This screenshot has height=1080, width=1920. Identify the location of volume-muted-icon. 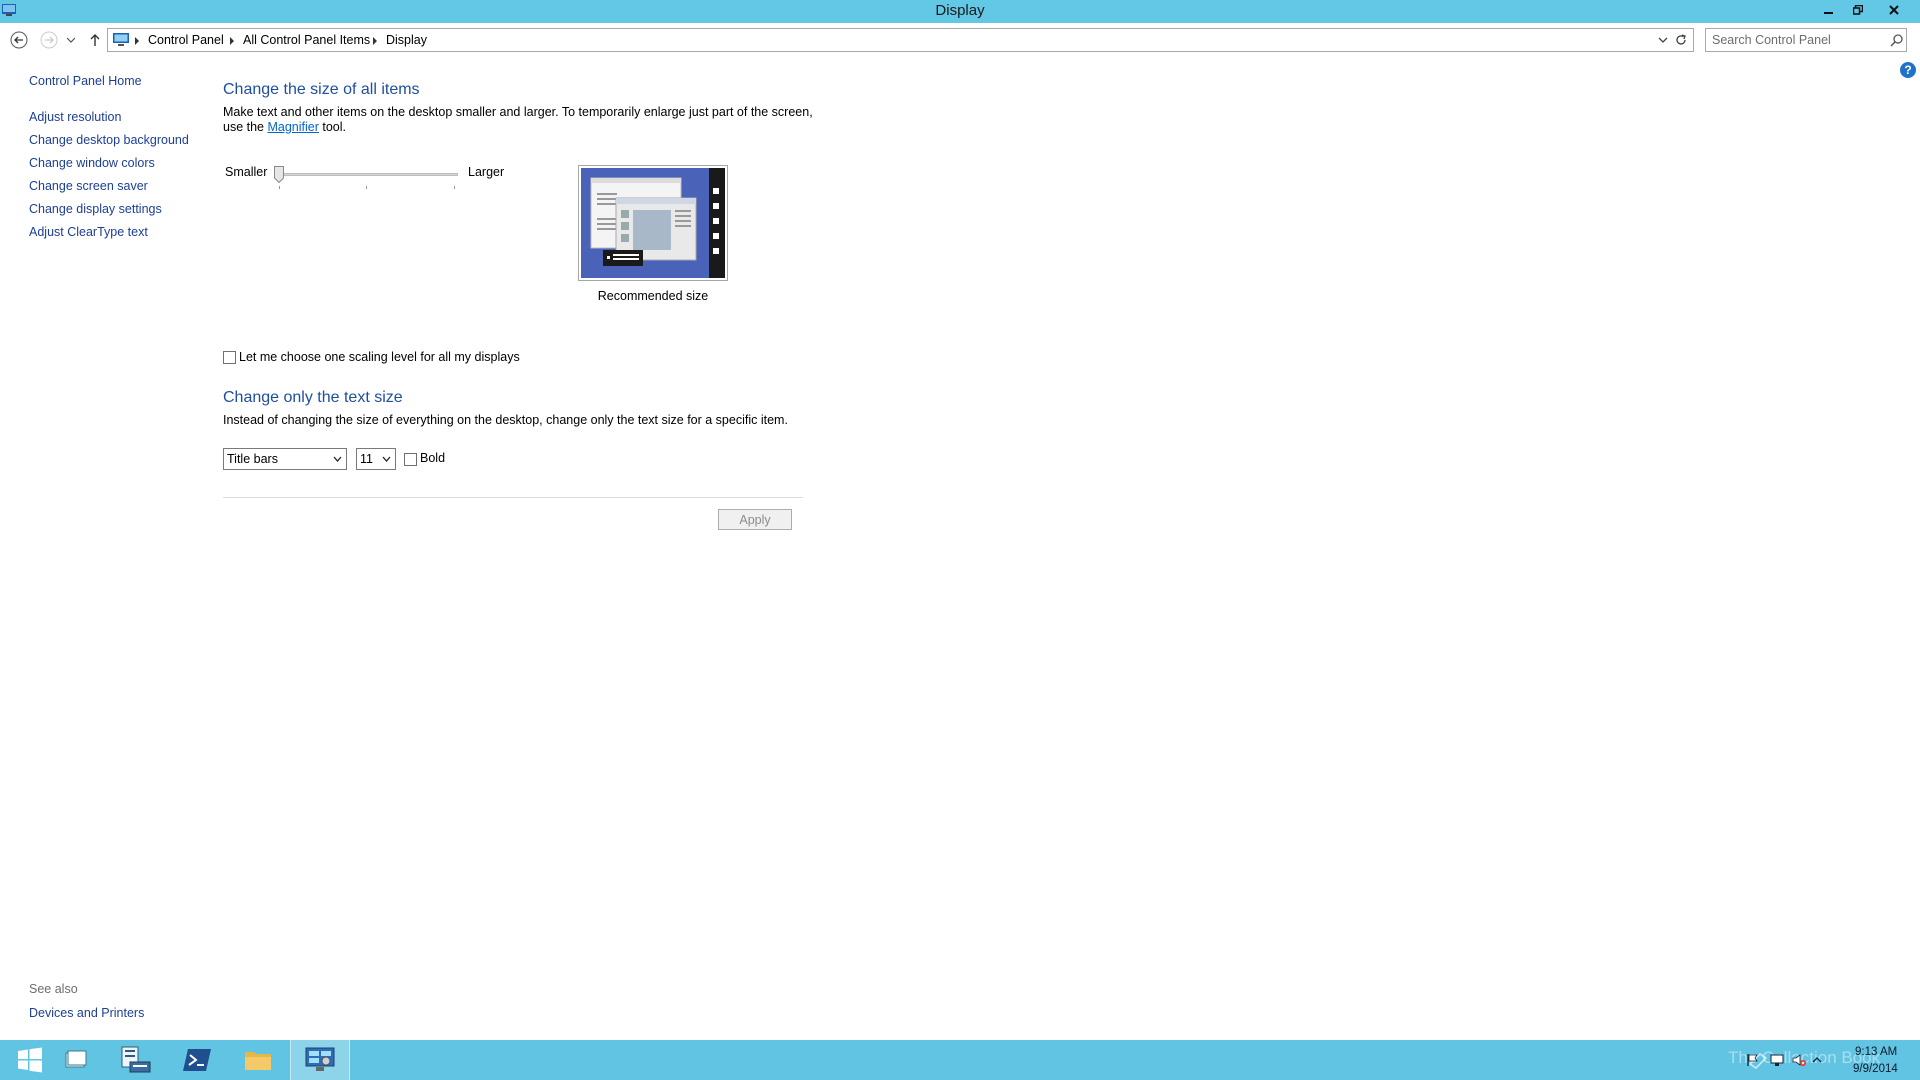
(1799, 1060).